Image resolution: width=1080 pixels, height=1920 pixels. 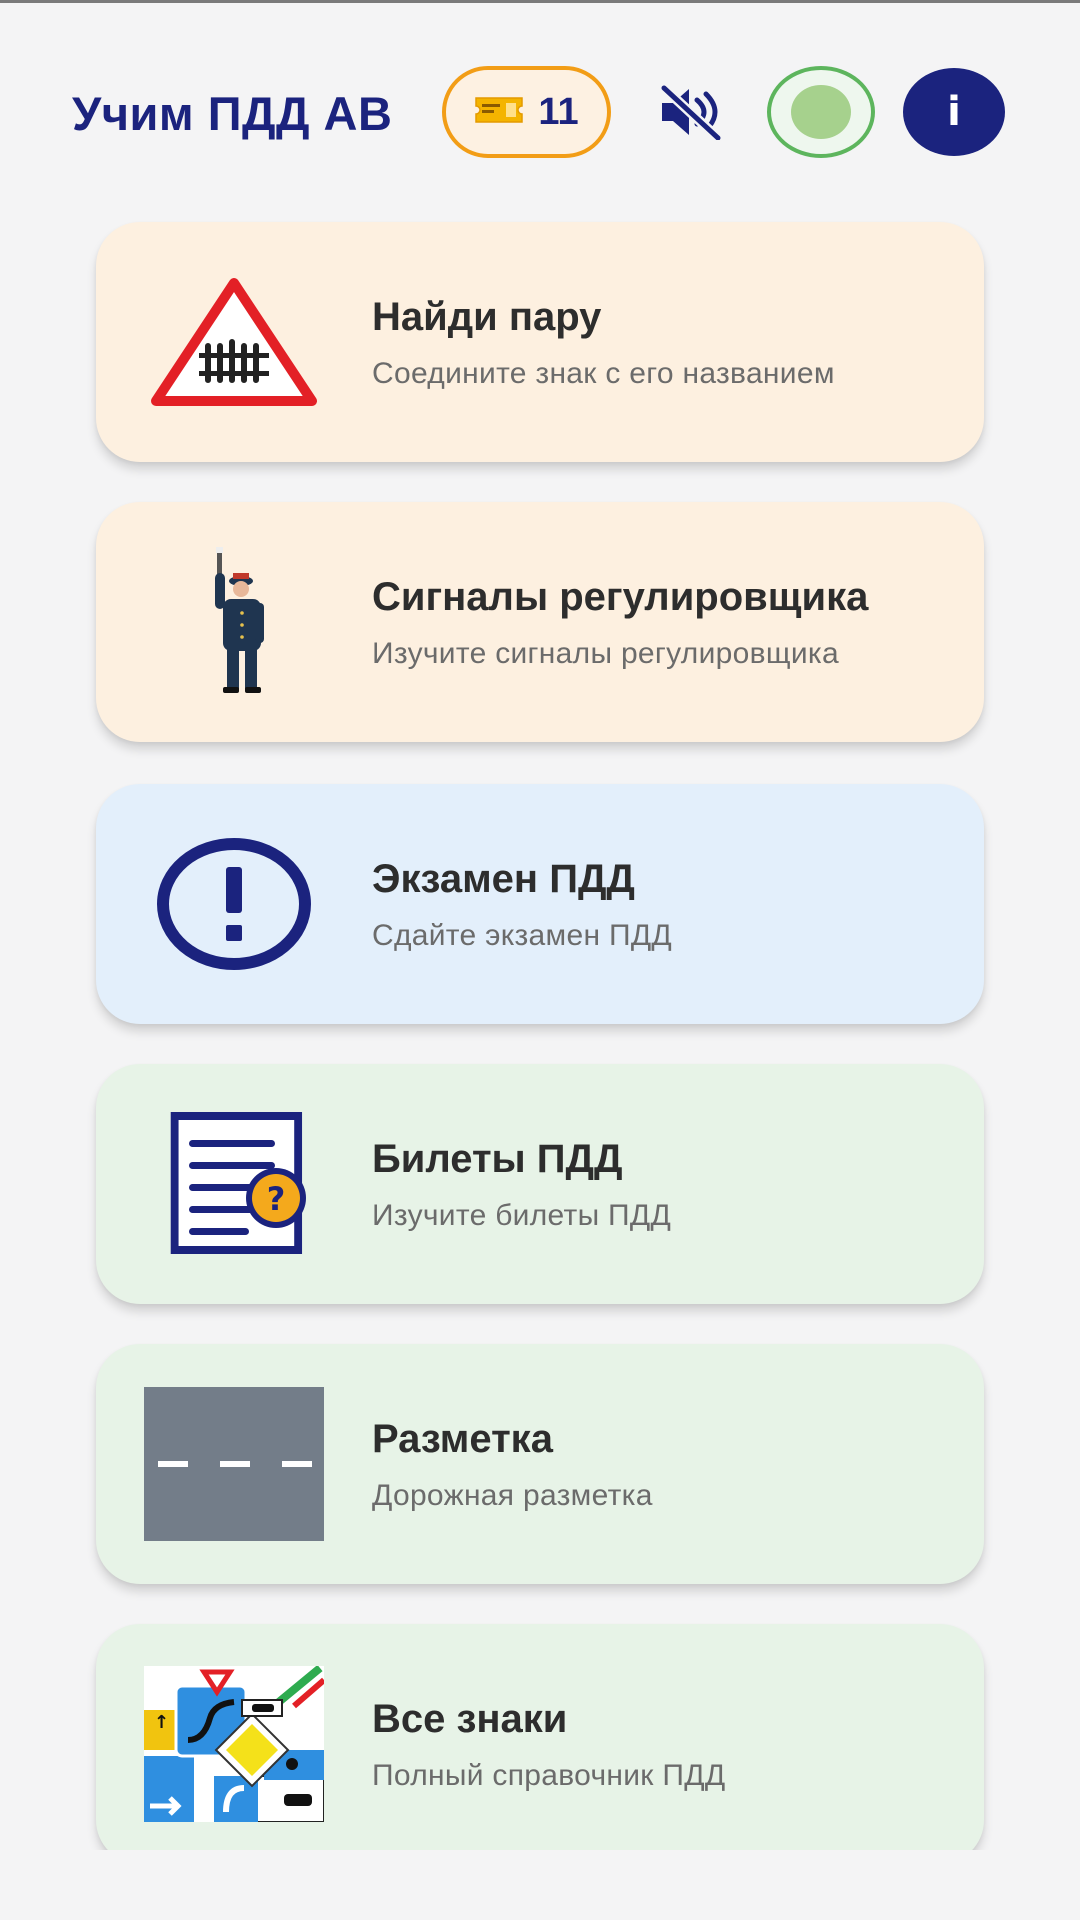 I want to click on question-document-icon: ?, so click(x=234, y=1184).